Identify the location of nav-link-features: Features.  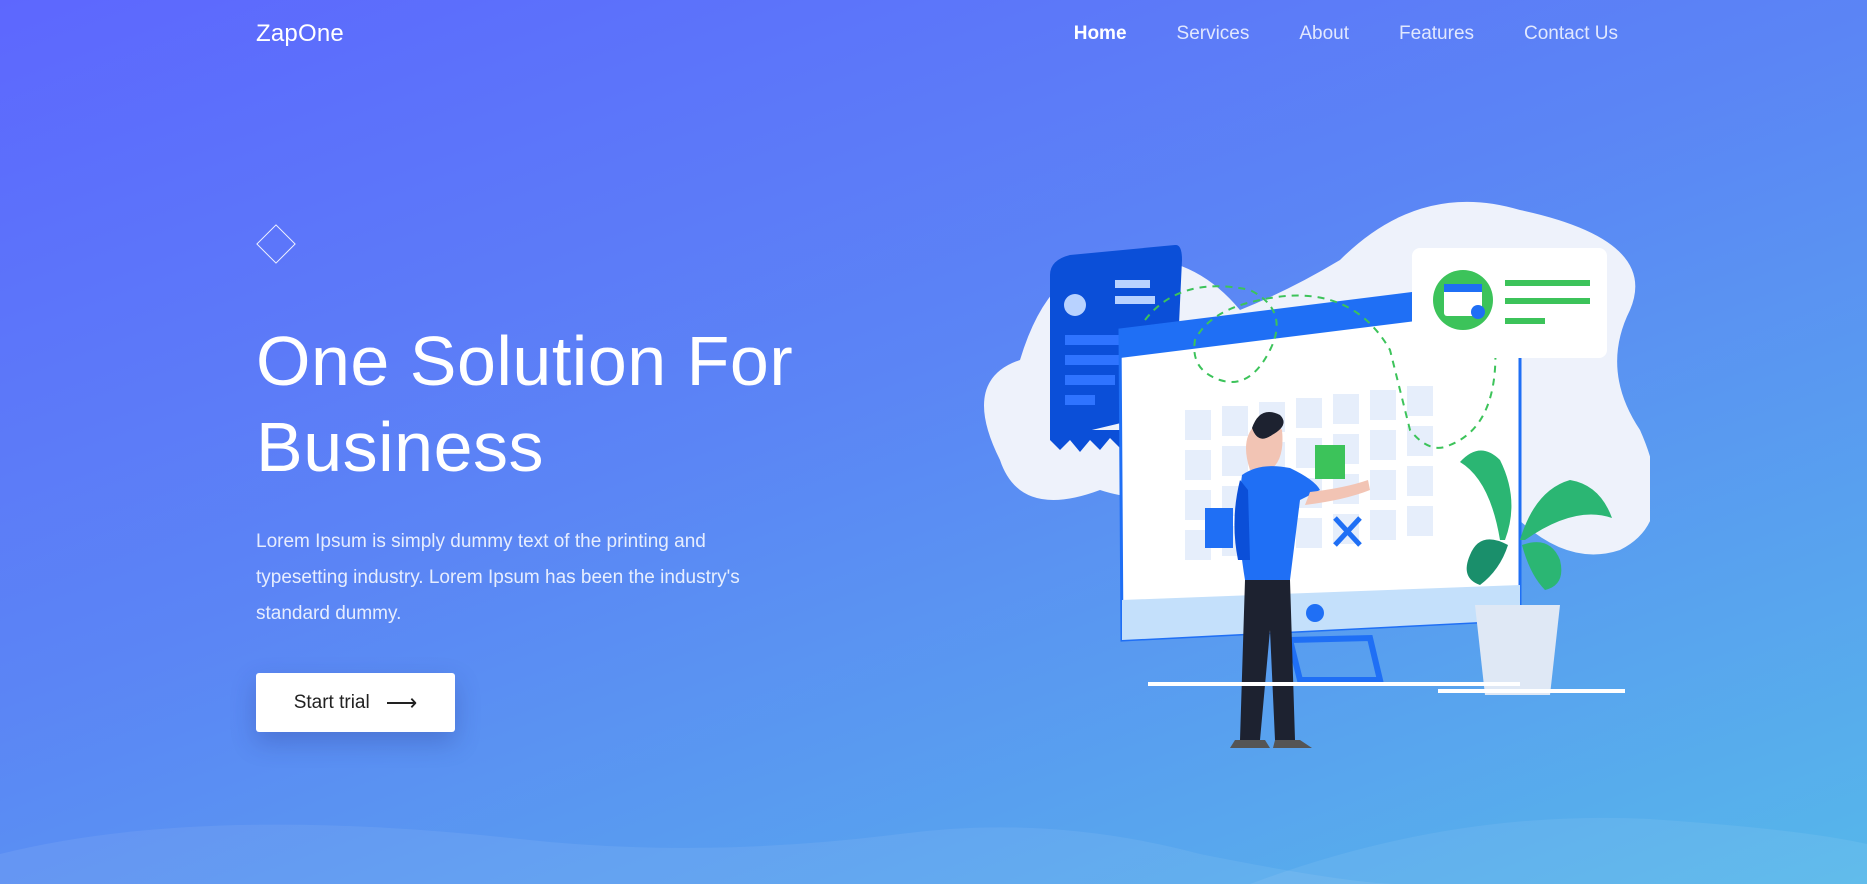
(1436, 34).